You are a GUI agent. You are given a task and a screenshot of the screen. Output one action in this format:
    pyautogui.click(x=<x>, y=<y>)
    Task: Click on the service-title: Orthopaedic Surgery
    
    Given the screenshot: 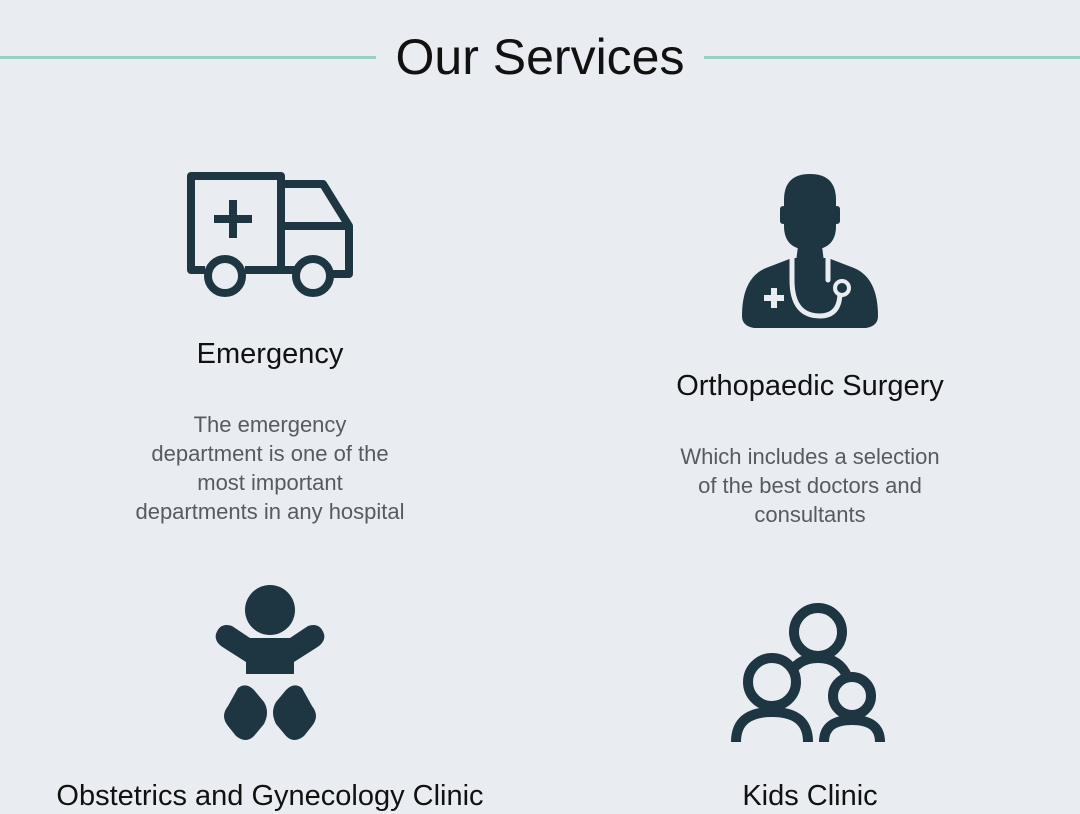 What is the action you would take?
    pyautogui.click(x=810, y=386)
    